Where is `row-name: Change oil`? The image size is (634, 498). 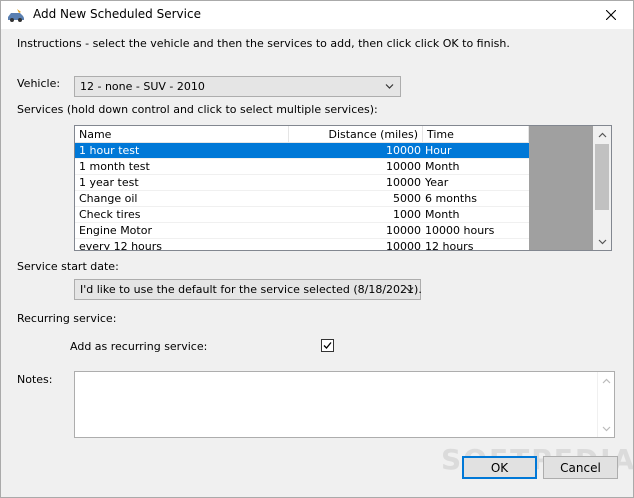
row-name: Change oil is located at coordinates (108, 198).